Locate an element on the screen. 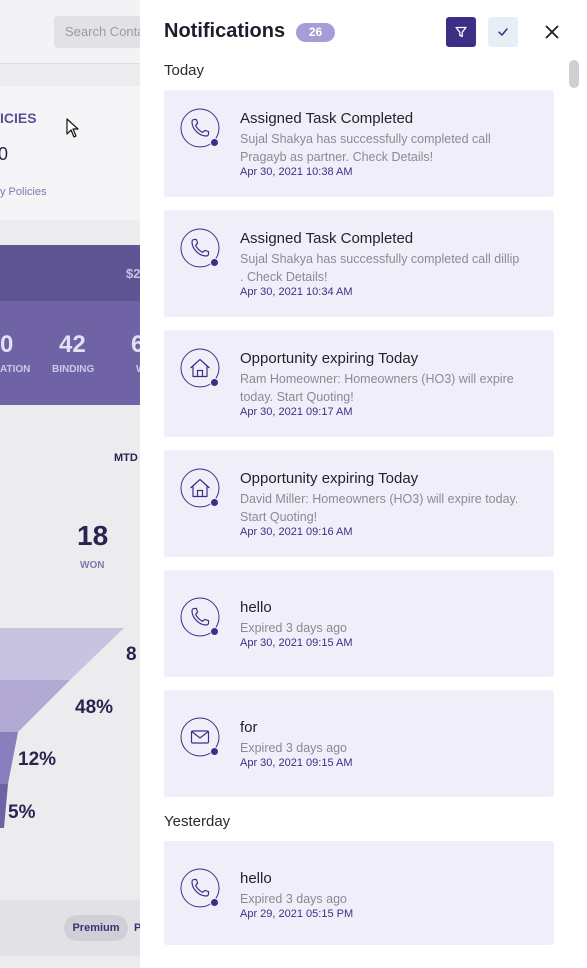 The height and width of the screenshot is (968, 587). mouse-cursor-icon is located at coordinates (72, 128).